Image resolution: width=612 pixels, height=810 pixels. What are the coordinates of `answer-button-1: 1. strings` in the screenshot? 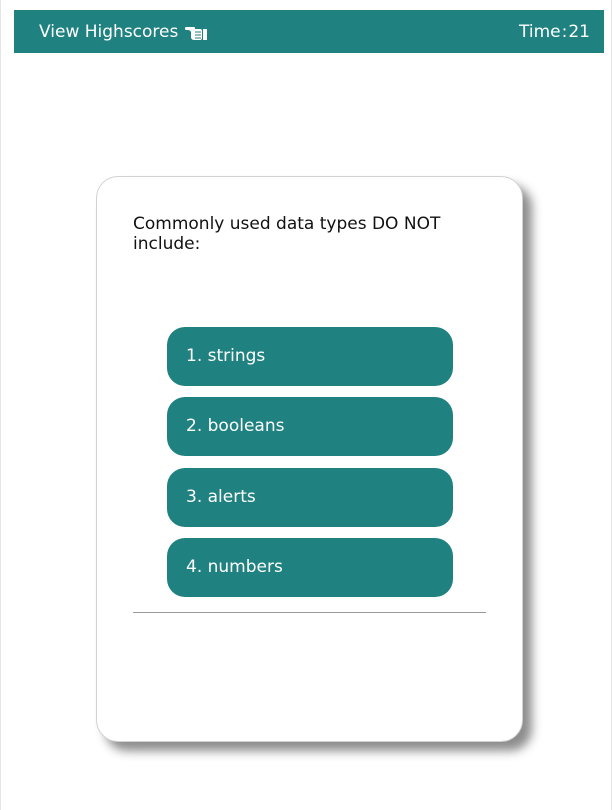 It's located at (310, 356).